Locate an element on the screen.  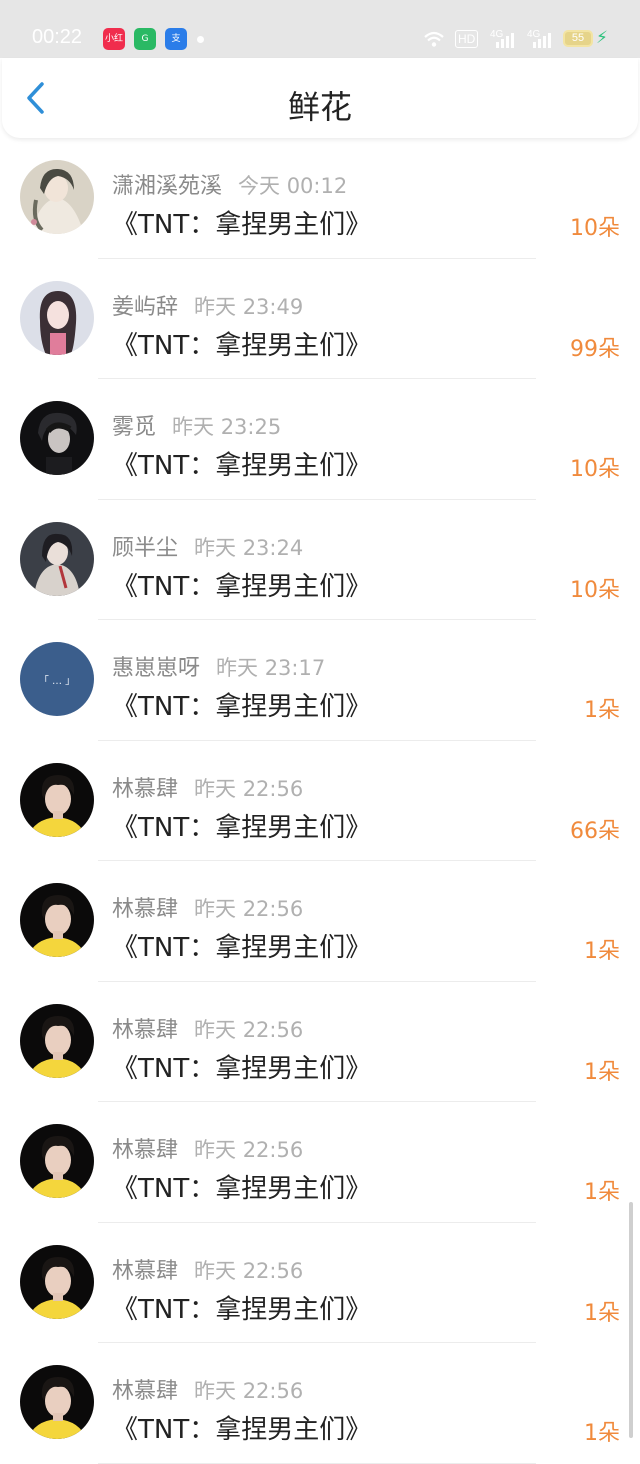
user-name: 雾觅 is located at coordinates (134, 427).